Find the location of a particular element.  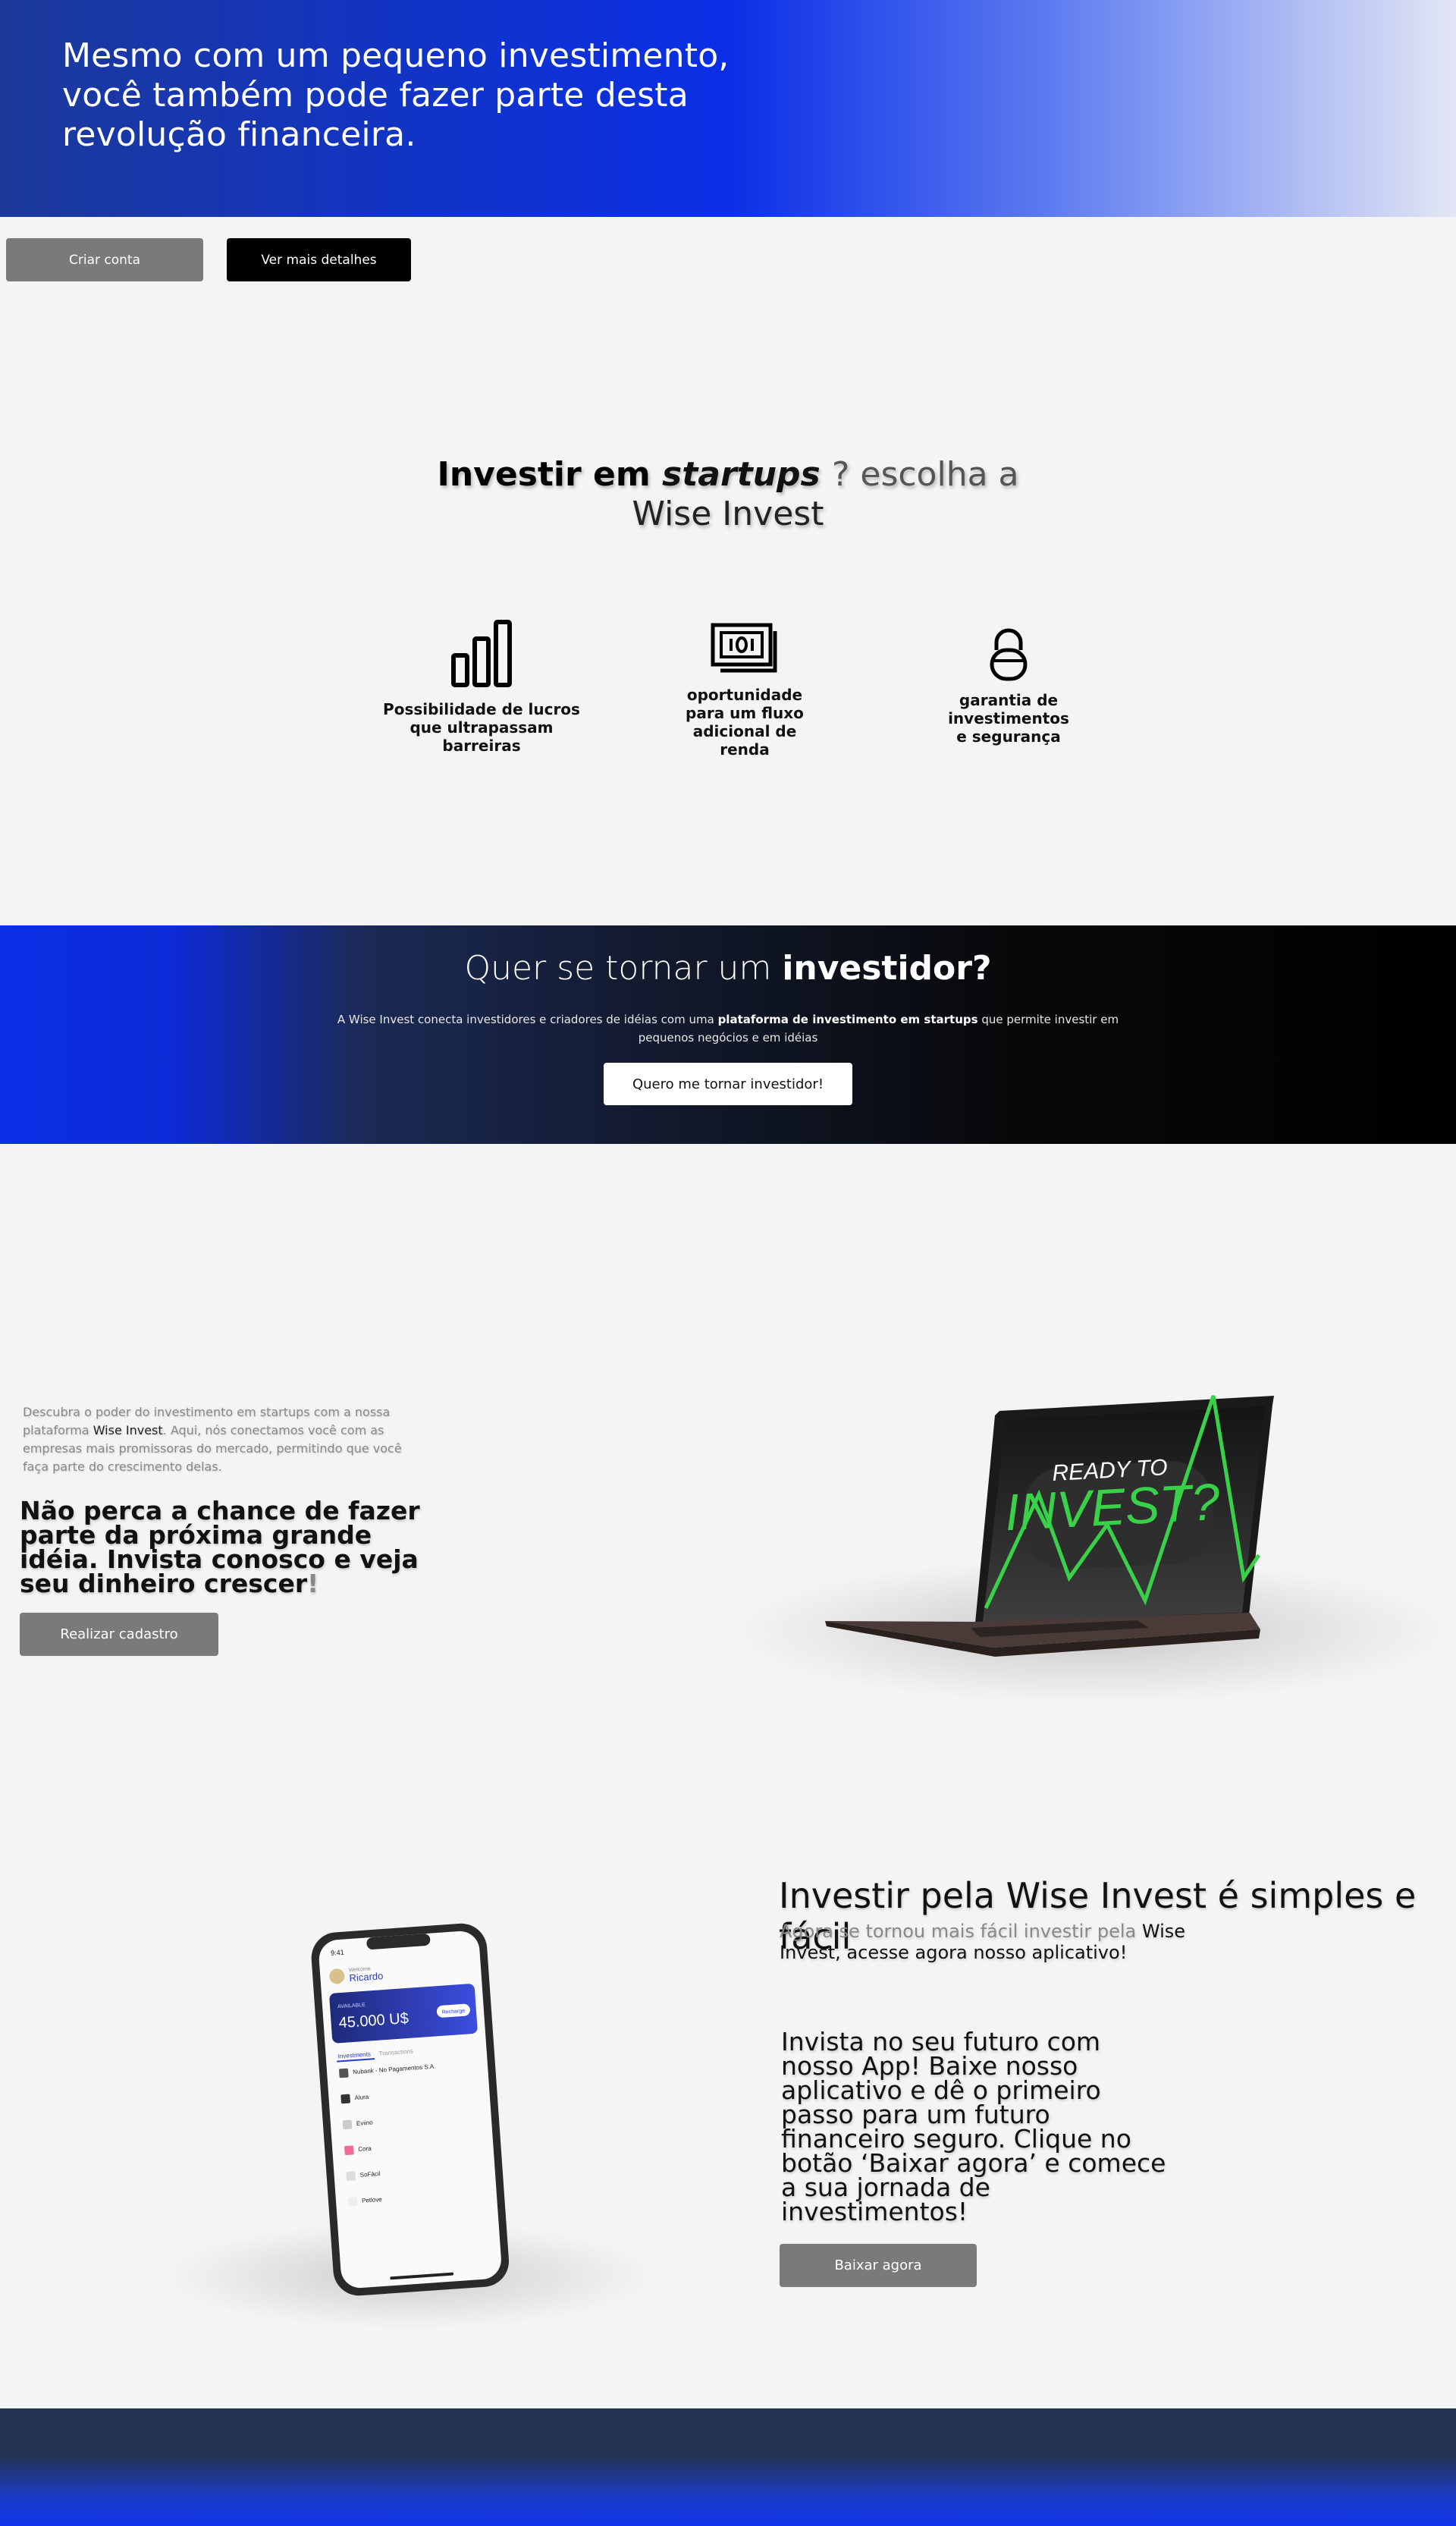

phone-item: Eviino is located at coordinates (365, 2123).